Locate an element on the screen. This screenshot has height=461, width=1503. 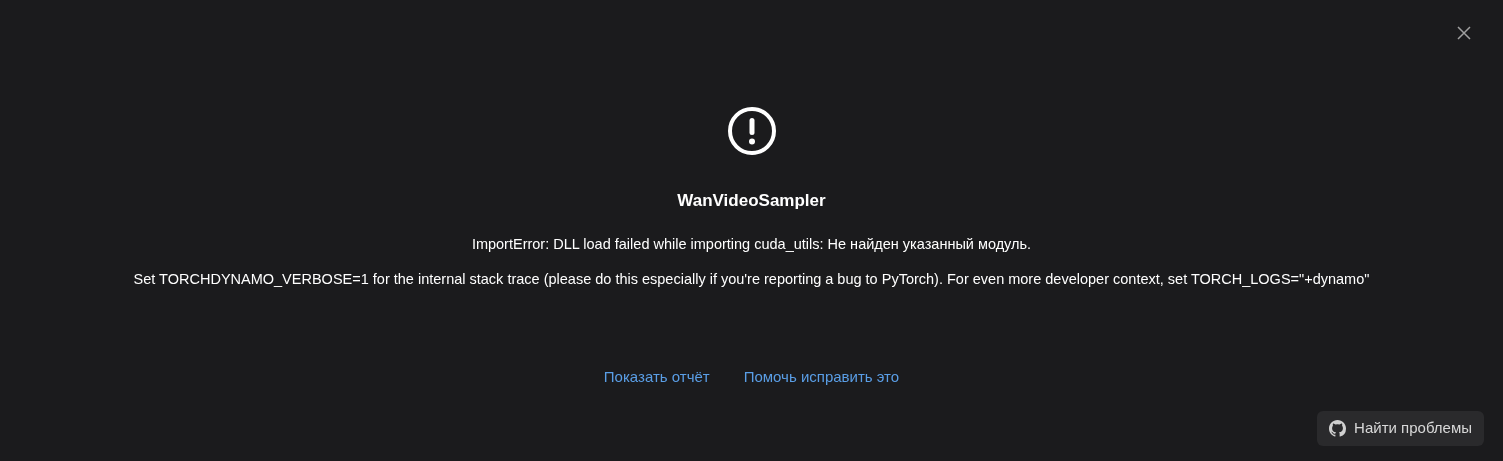
dialog-link: Показать отчёт is located at coordinates (656, 377).